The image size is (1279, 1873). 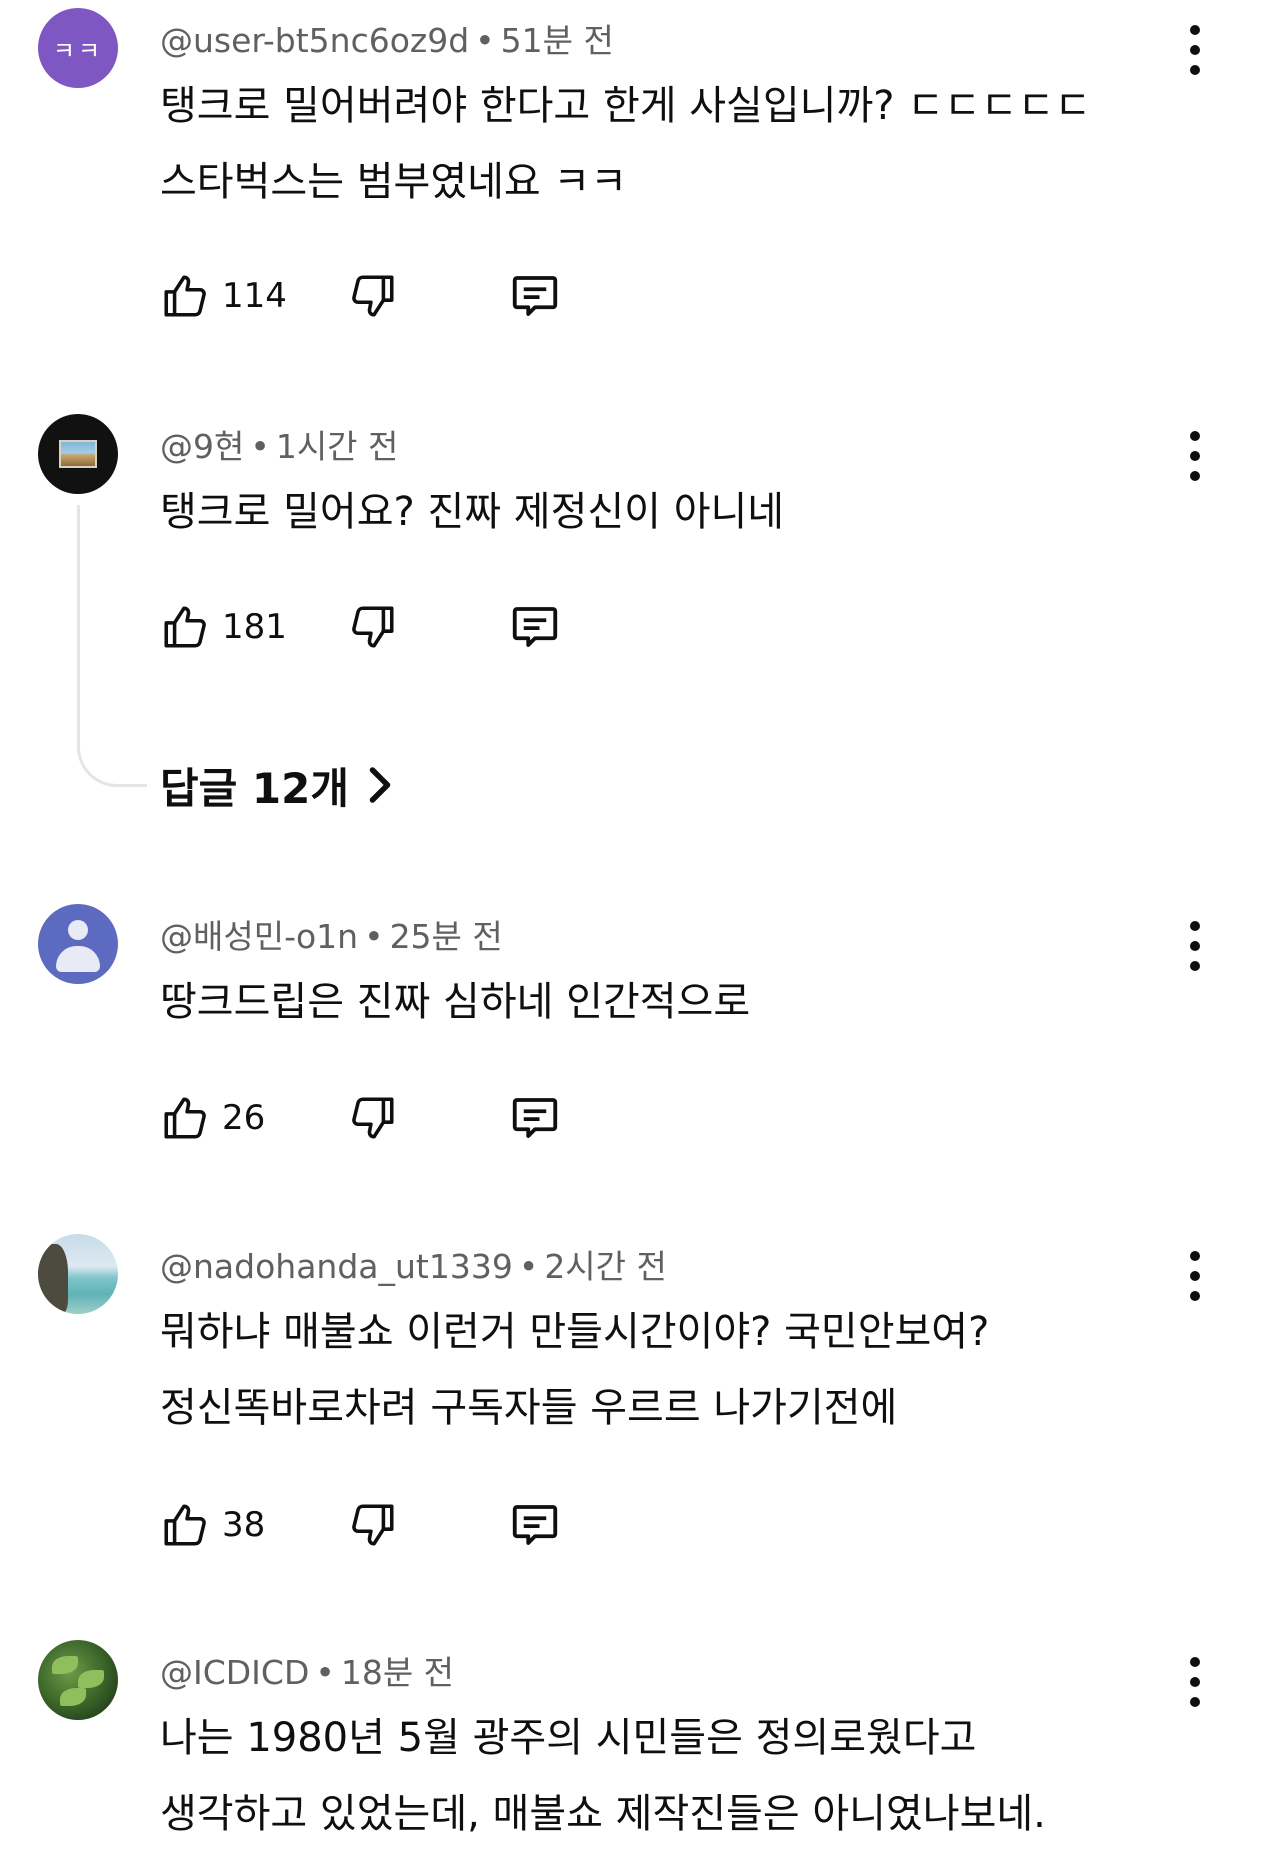 I want to click on comment-text-line: 탱크로 밀어요? 진짜 제정신이 아니네, so click(x=472, y=512).